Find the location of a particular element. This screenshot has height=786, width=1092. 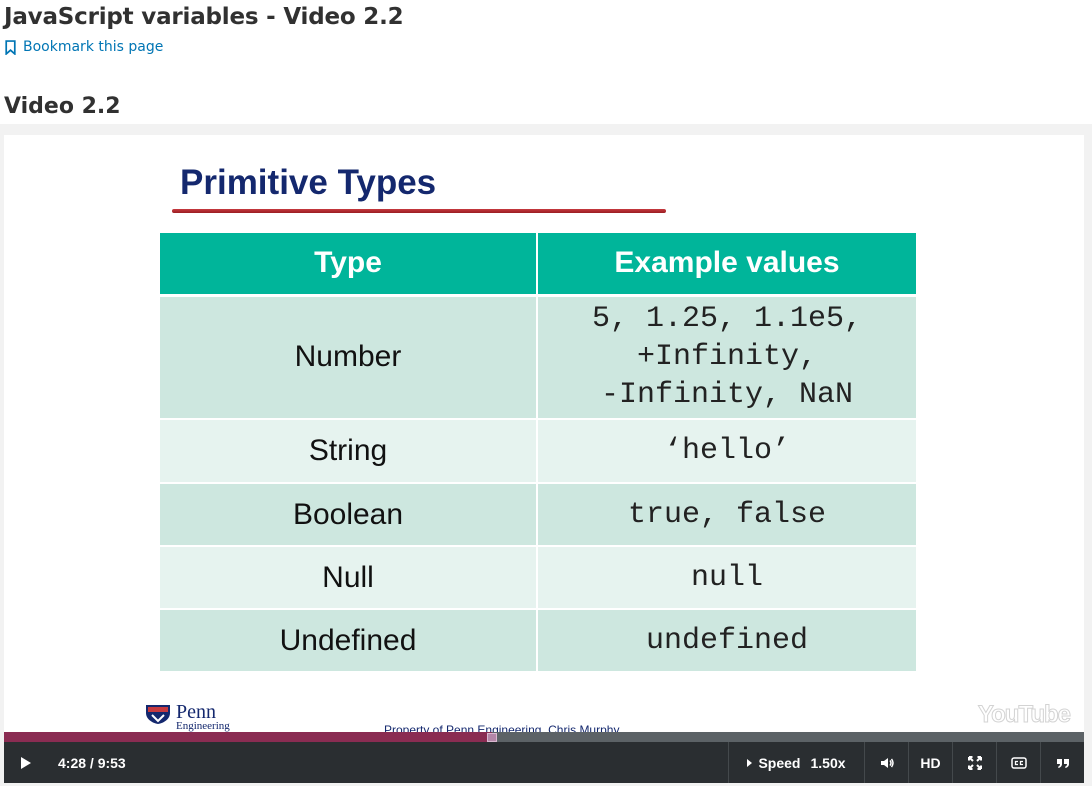

speed-value: 1.50x is located at coordinates (828, 762).